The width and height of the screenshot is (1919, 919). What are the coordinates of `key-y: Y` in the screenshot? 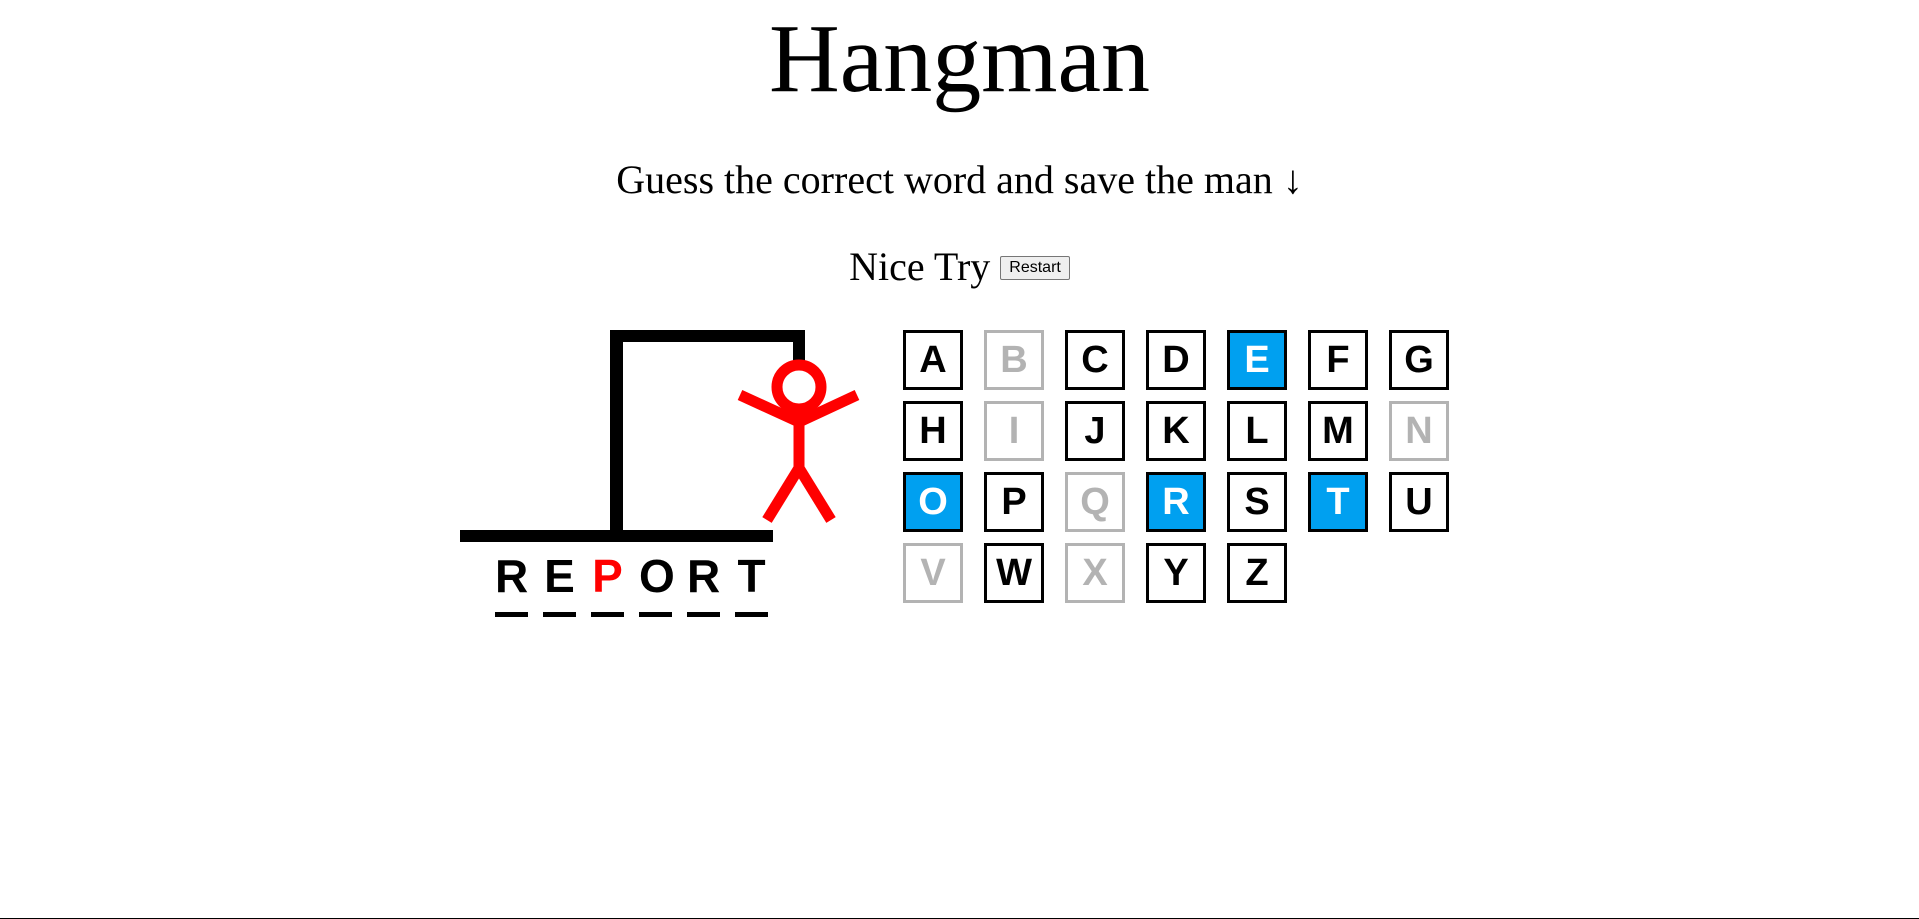 It's located at (1176, 573).